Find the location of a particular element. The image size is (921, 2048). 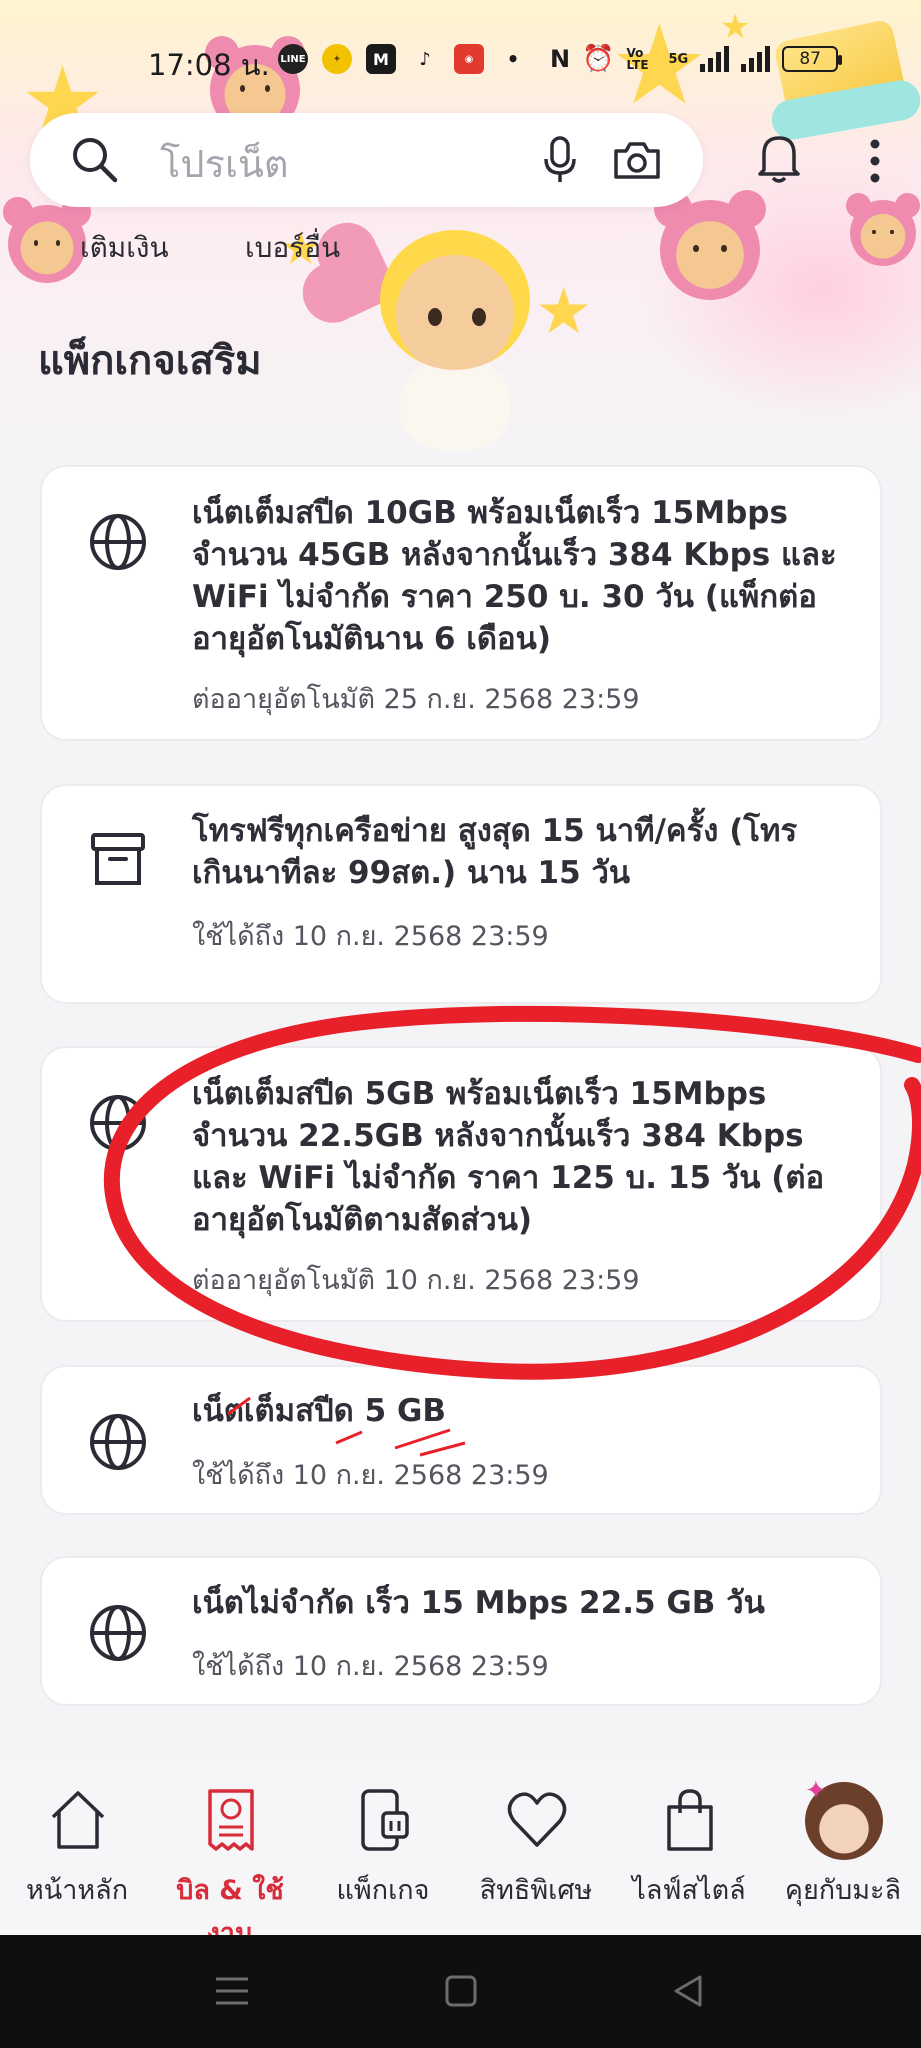

status-time: 17:08 น. is located at coordinates (209, 65).